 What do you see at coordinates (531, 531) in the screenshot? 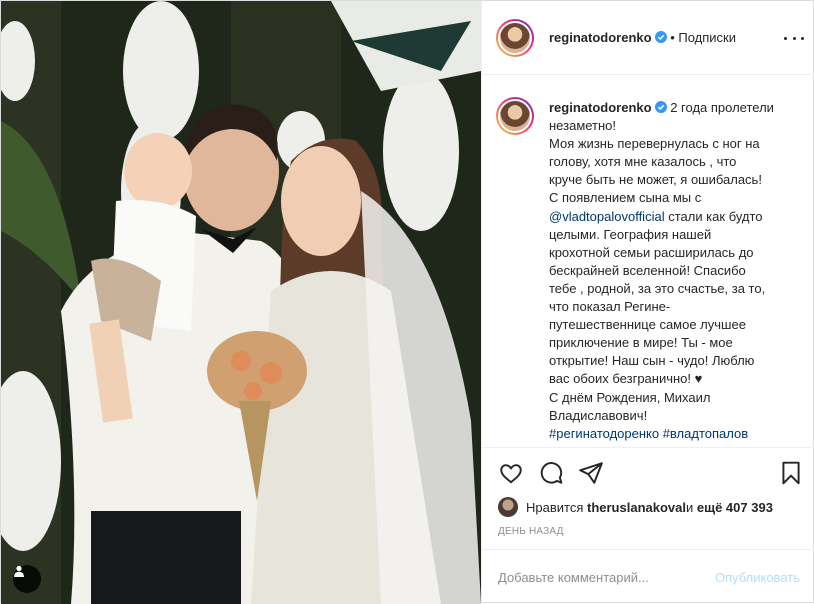
I see `post-timestamp: ДЕНЬ НАЗАД` at bounding box center [531, 531].